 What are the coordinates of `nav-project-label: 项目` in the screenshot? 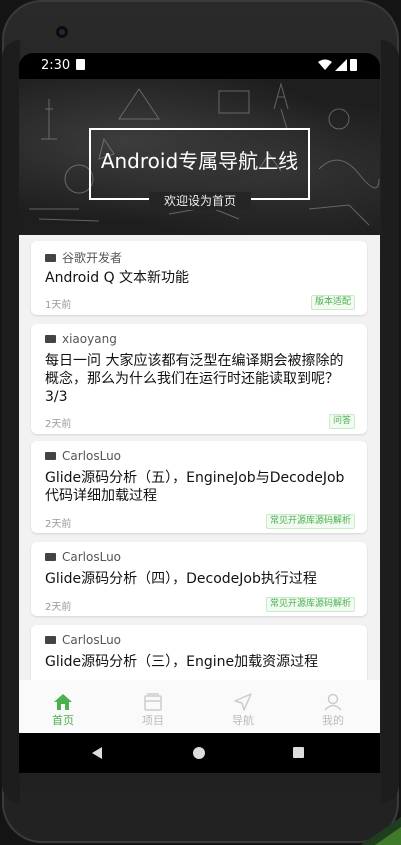 It's located at (153, 720).